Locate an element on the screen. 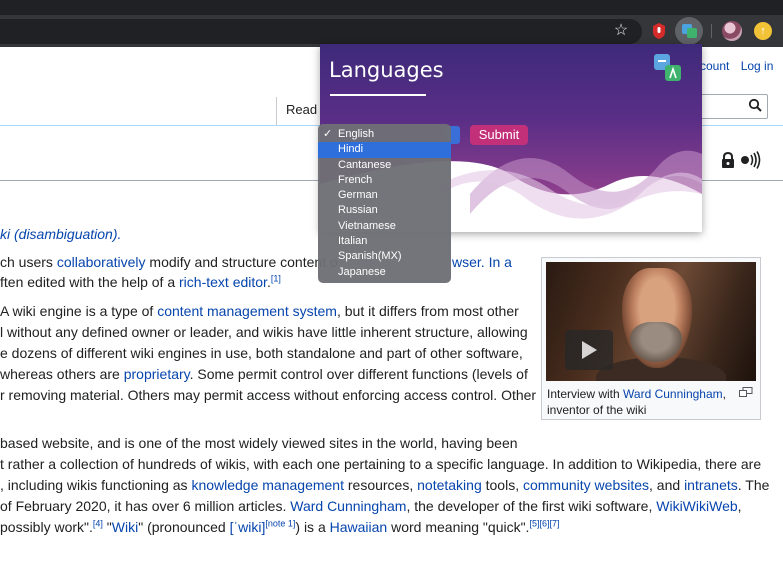 Image resolution: width=783 pixels, height=573 pixels. popup-title-underline is located at coordinates (378, 95).